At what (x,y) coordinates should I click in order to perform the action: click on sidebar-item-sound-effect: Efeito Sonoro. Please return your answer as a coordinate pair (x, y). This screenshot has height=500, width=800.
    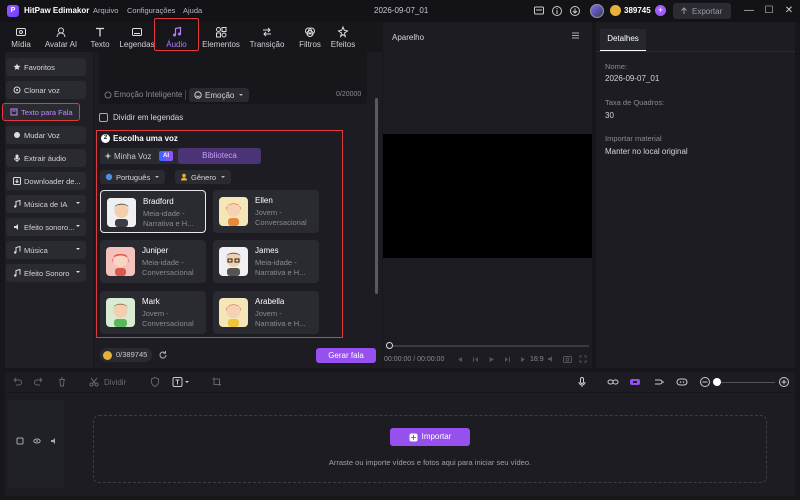
    Looking at the image, I should click on (46, 273).